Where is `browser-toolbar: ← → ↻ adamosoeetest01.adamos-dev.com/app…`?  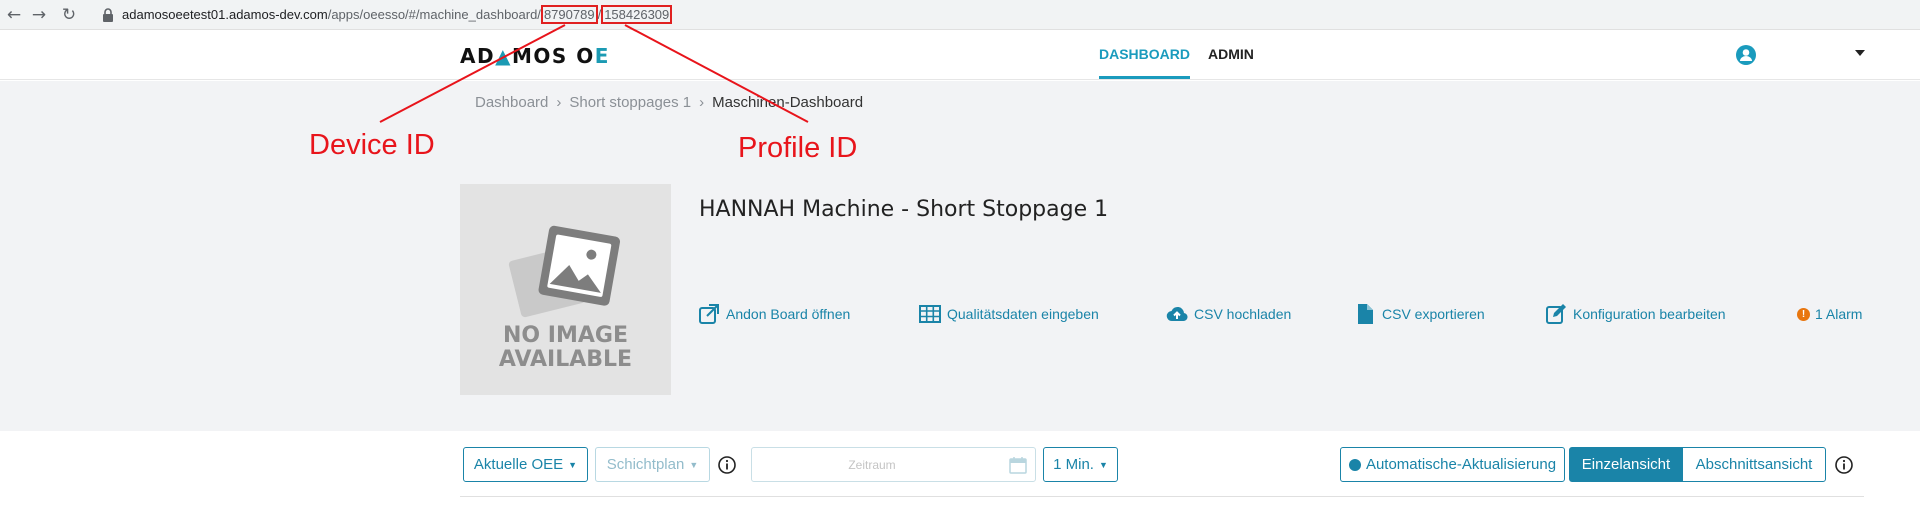 browser-toolbar: ← → ↻ adamosoeetest01.adamos-dev.com/app… is located at coordinates (960, 15).